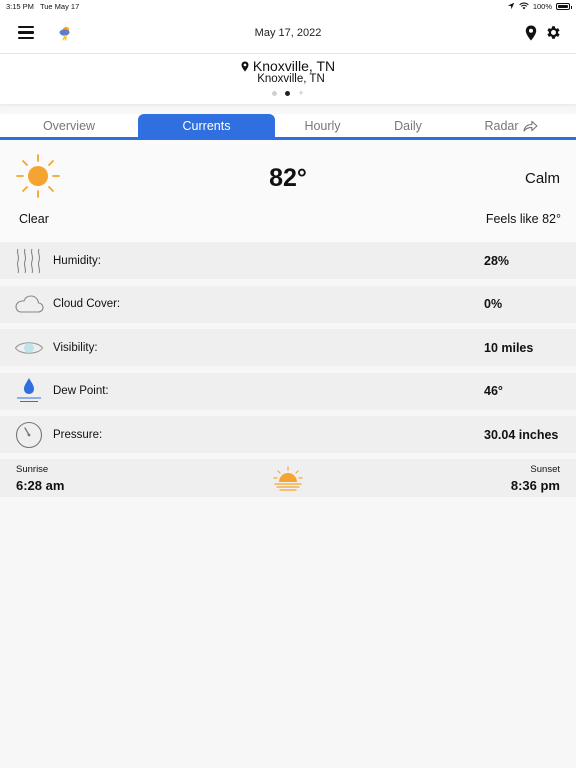 This screenshot has height=768, width=576. I want to click on humidity-icon, so click(28, 260).